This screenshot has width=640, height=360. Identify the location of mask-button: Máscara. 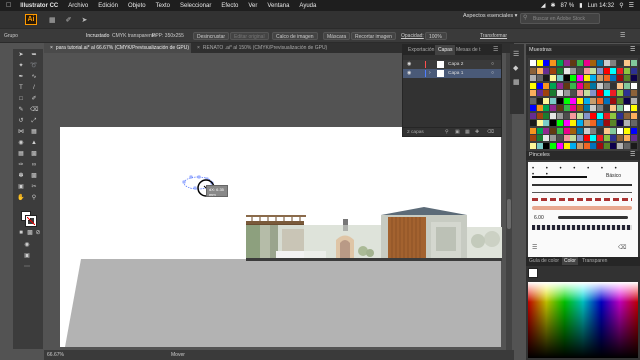
(337, 36).